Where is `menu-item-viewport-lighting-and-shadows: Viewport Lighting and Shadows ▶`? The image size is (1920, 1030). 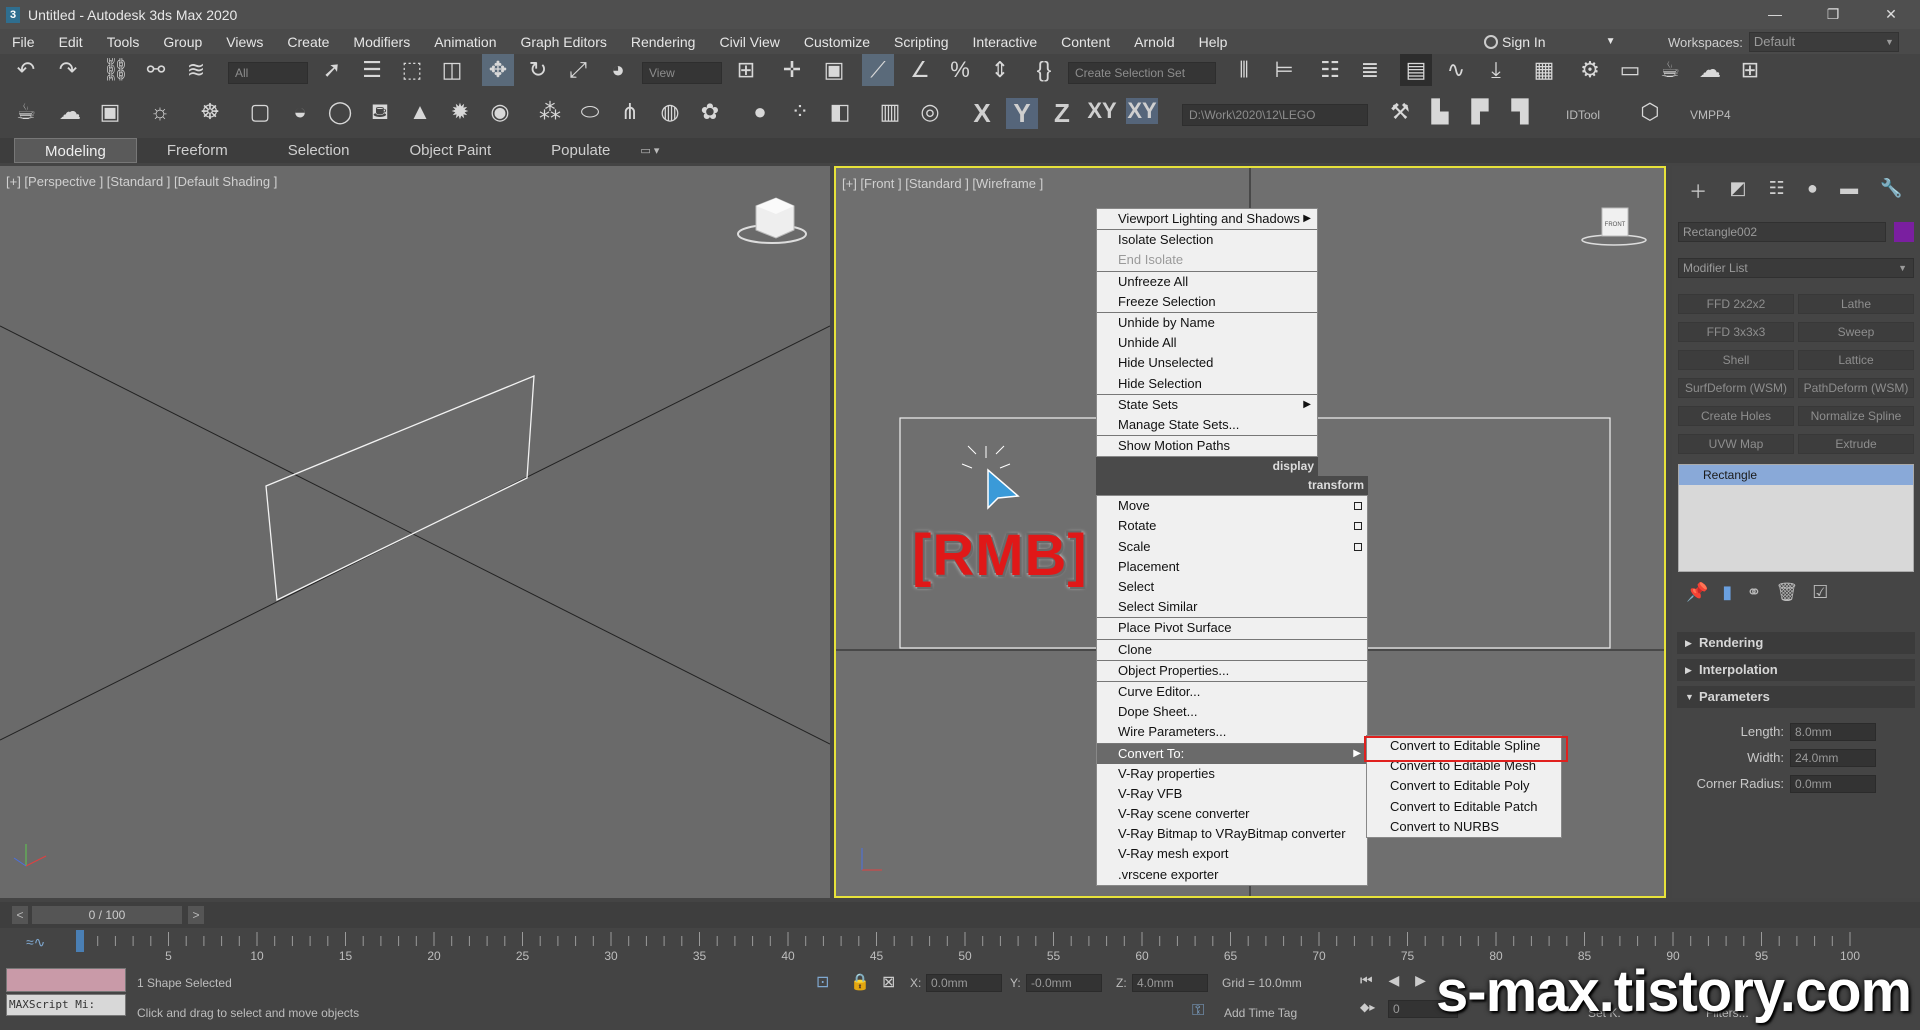
menu-item-viewport-lighting-and-shadows: Viewport Lighting and Shadows ▶ is located at coordinates (1207, 219).